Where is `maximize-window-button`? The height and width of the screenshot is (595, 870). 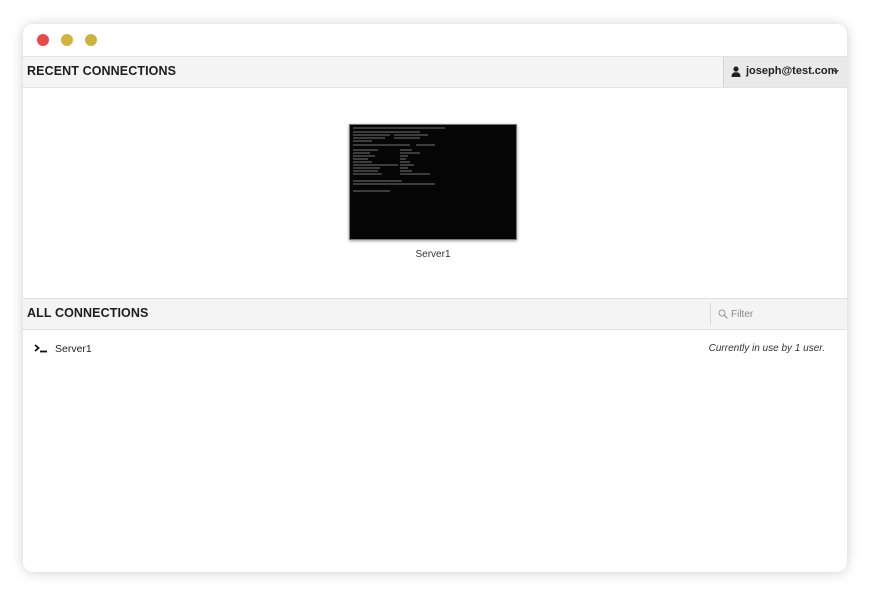 maximize-window-button is located at coordinates (91, 40).